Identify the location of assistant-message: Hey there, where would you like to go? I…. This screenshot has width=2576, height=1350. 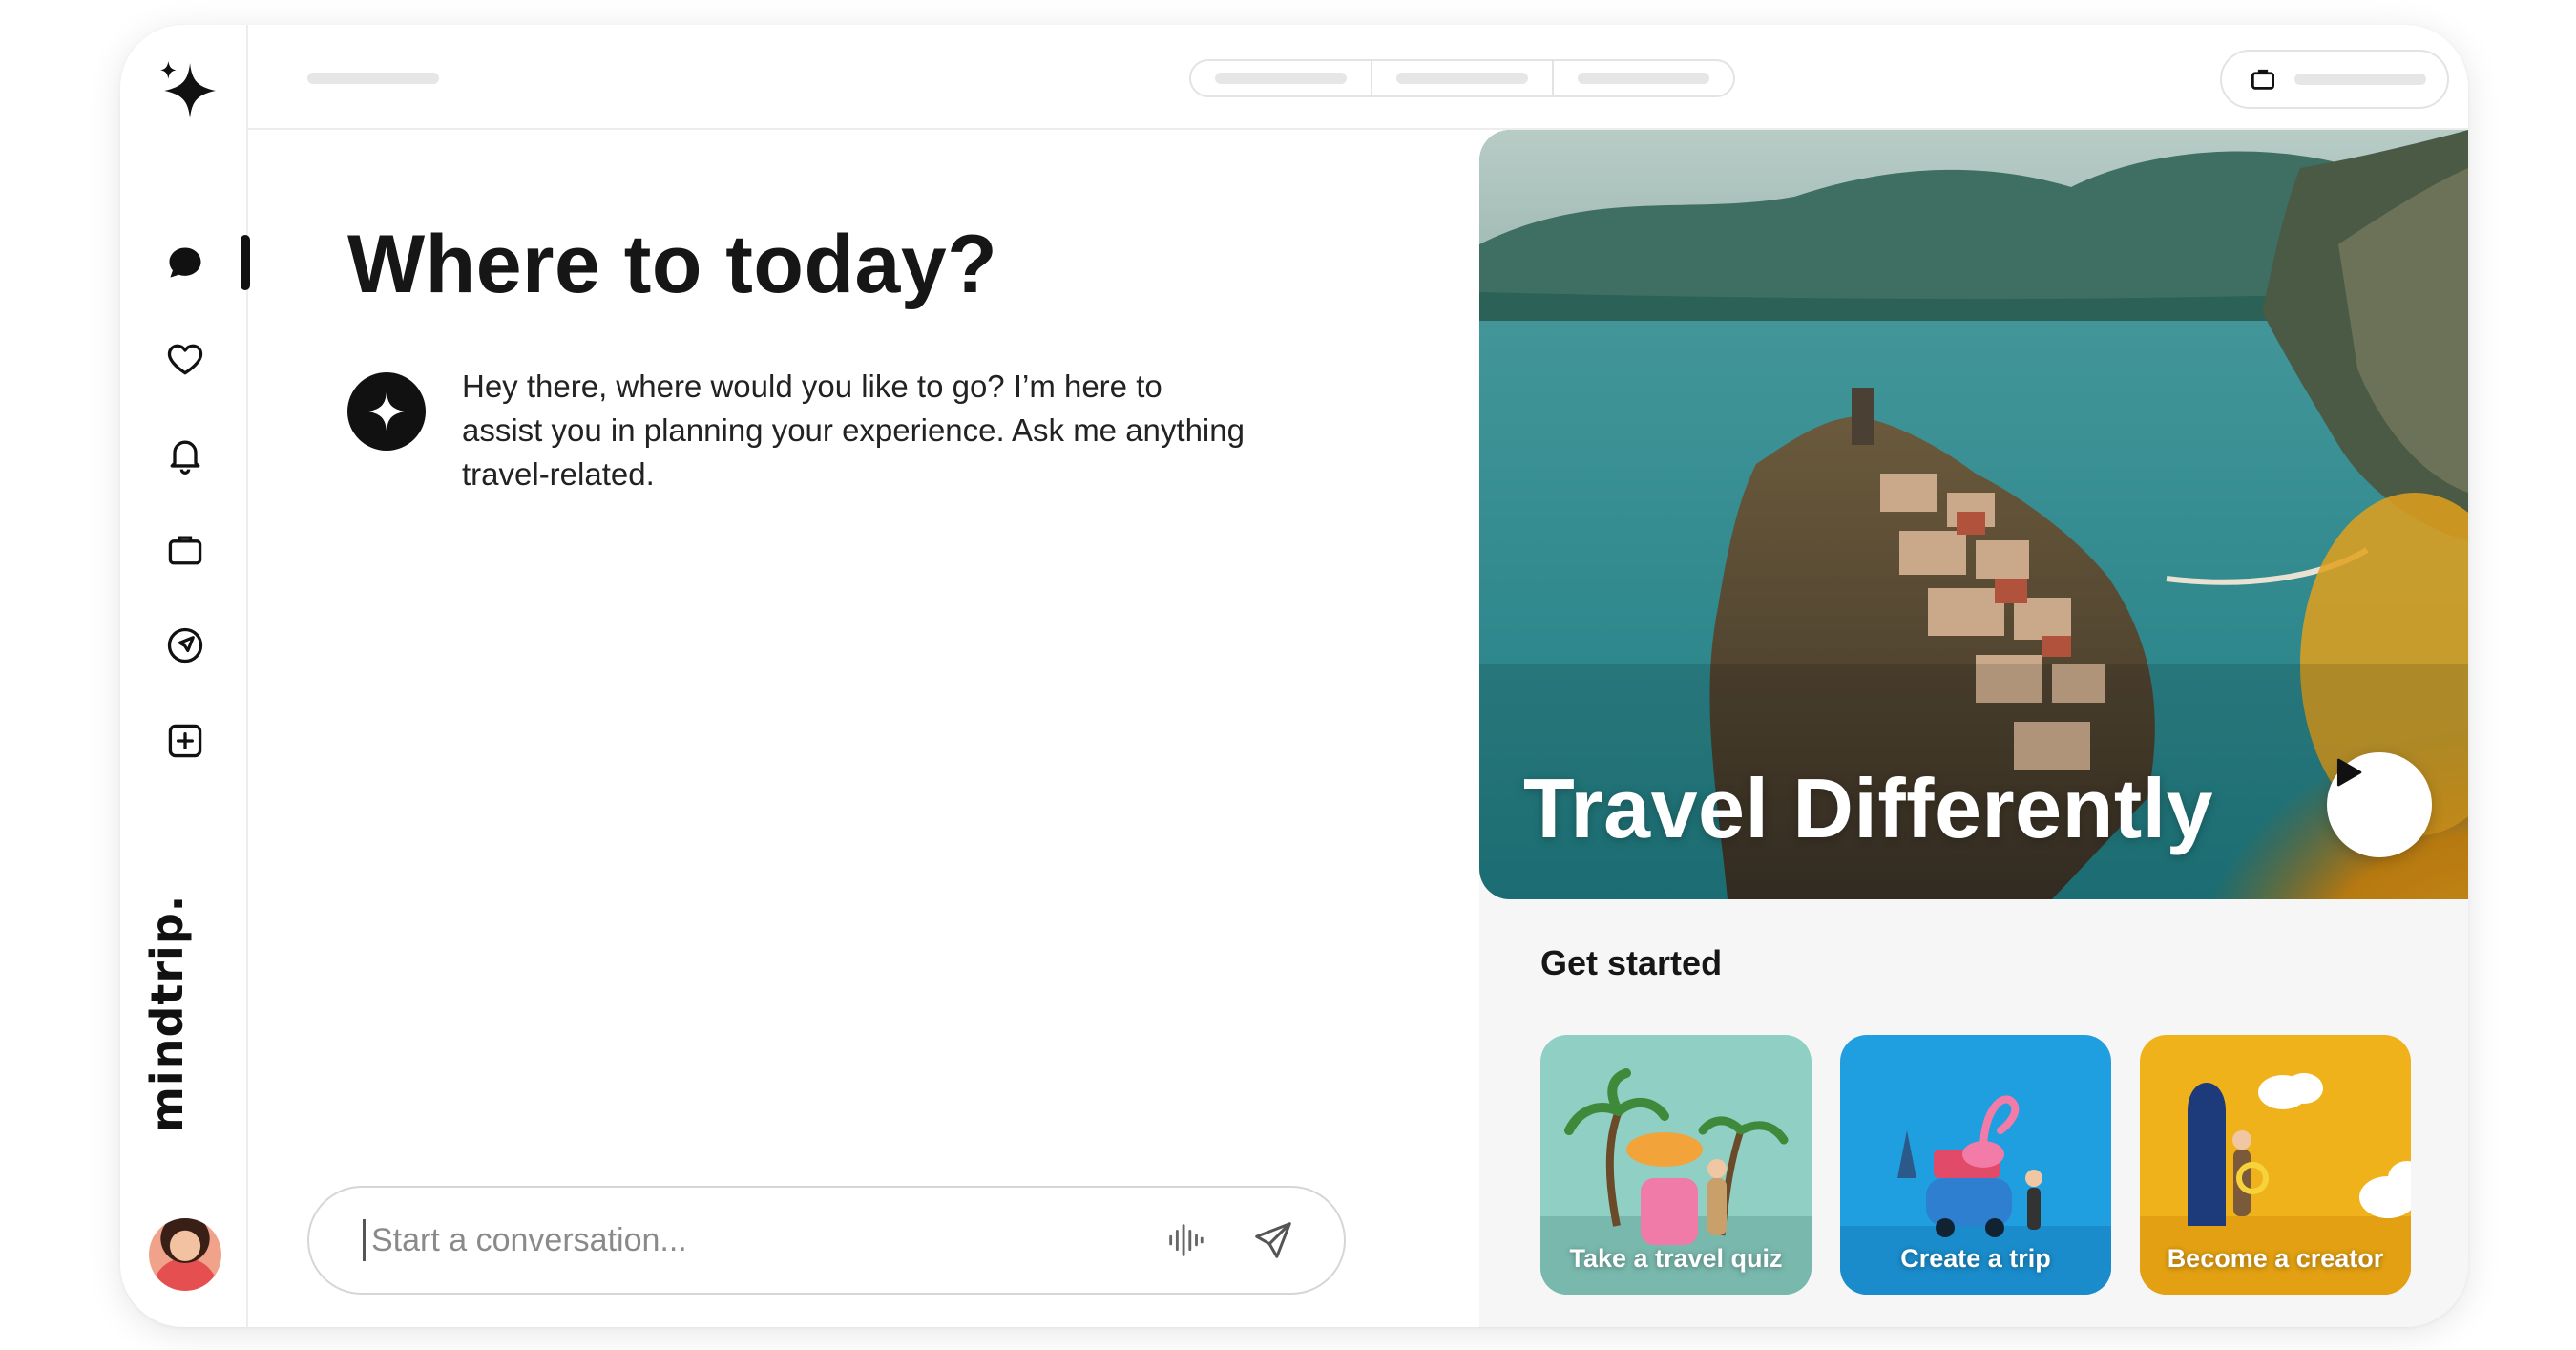
(853, 430).